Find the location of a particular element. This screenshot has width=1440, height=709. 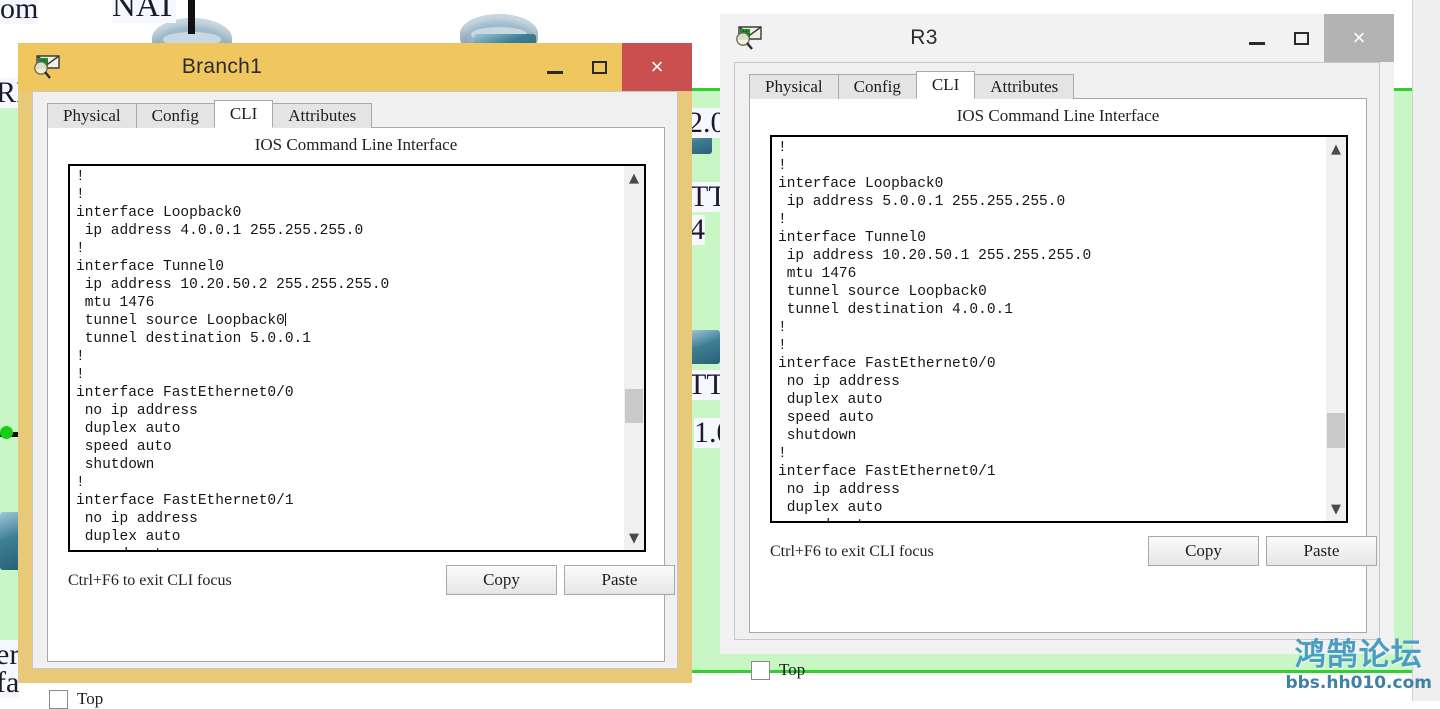

title-bar: R3 × is located at coordinates (1057, 38).